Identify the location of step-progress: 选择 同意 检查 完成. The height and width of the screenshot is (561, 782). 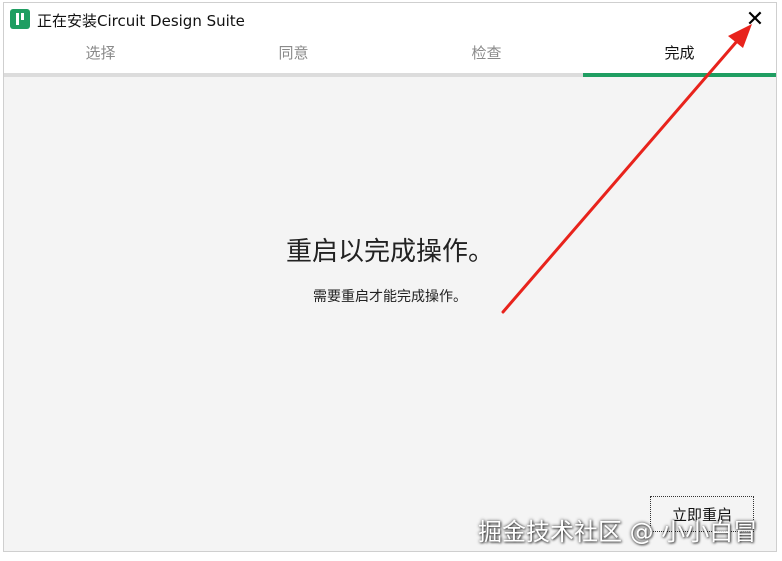
(390, 57).